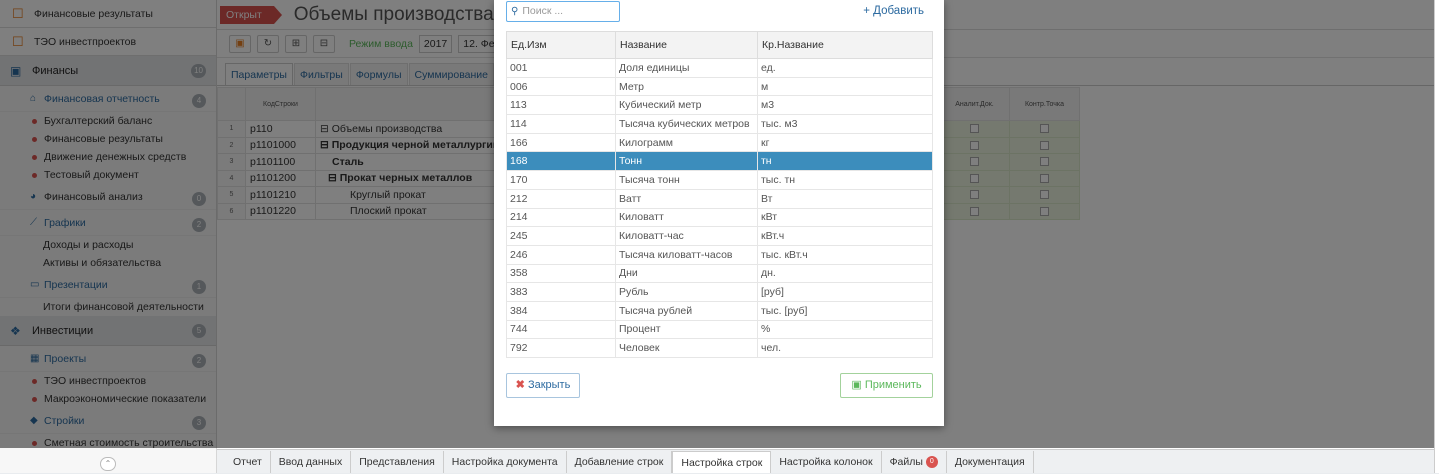  I want to click on table-row: 245 Киловатт-час кВт.ч, so click(719, 236).